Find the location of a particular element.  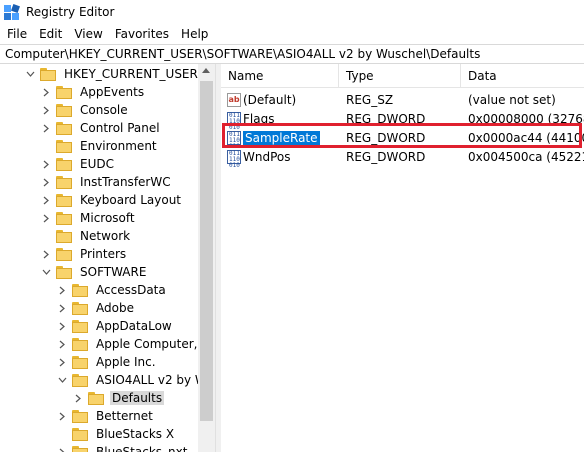

menu-help: Help is located at coordinates (194, 34).